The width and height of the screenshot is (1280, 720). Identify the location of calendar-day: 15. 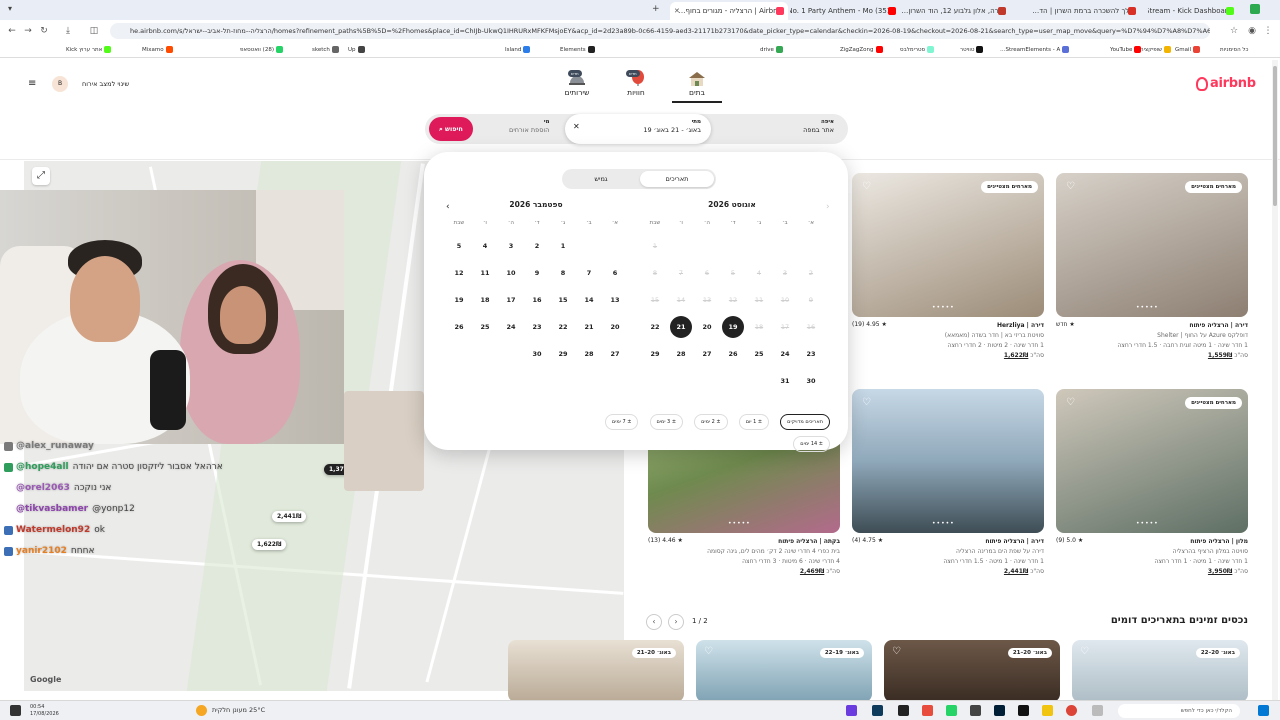
(563, 300).